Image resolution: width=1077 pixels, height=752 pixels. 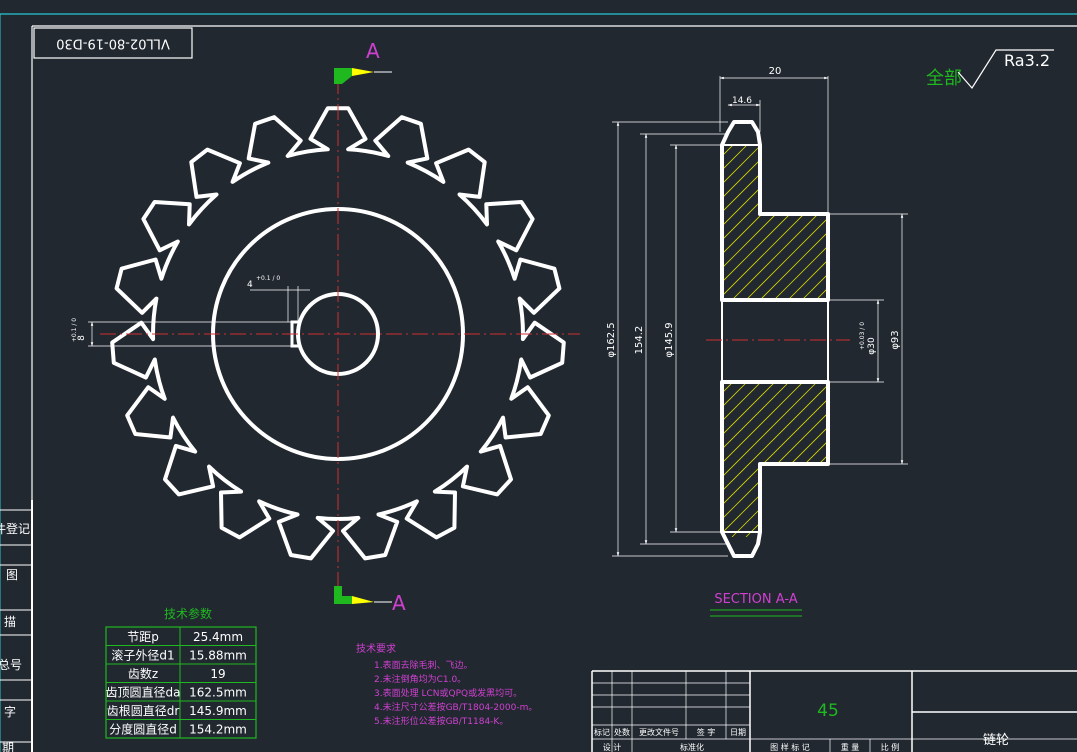 What do you see at coordinates (218, 730) in the screenshot?
I see `param-value: 154.2mm` at bounding box center [218, 730].